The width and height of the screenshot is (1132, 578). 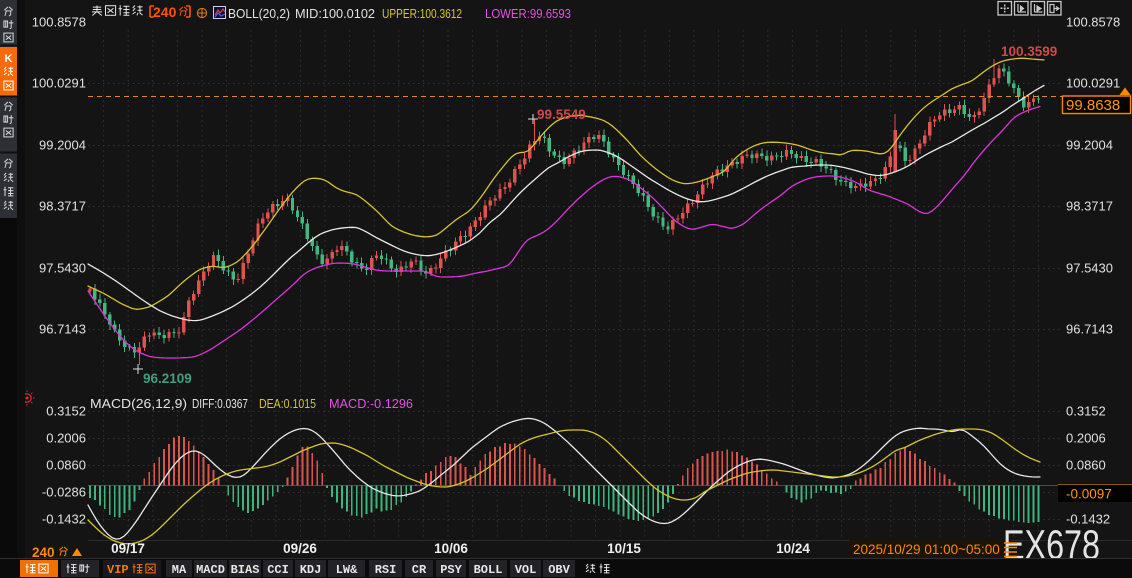 I want to click on svg-text: VOL, so click(x=526, y=570).